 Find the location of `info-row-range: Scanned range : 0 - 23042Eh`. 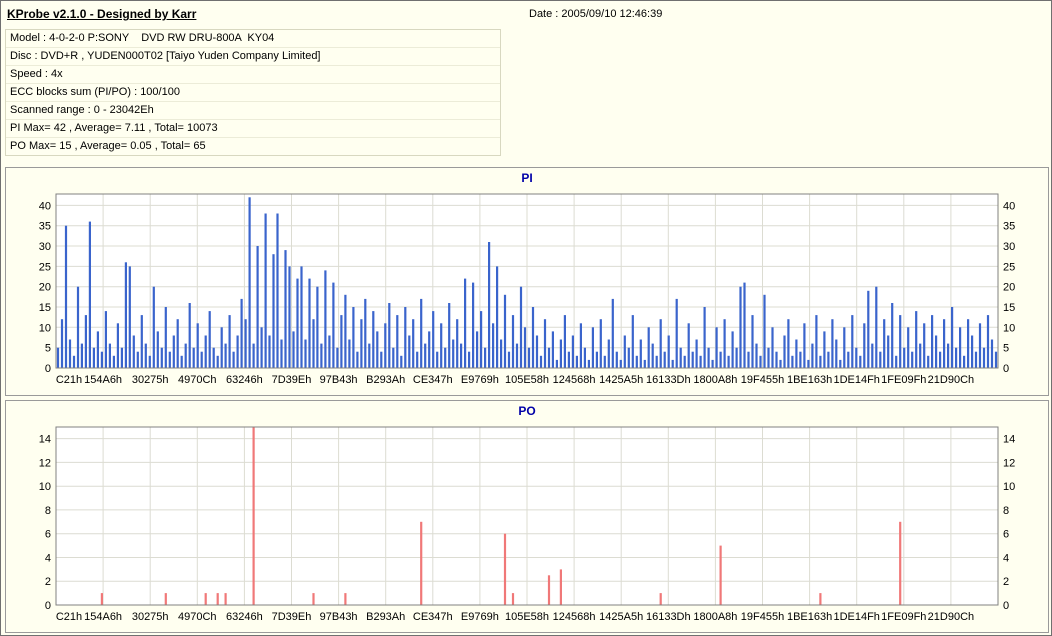

info-row-range: Scanned range : 0 - 23042Eh is located at coordinates (253, 111).